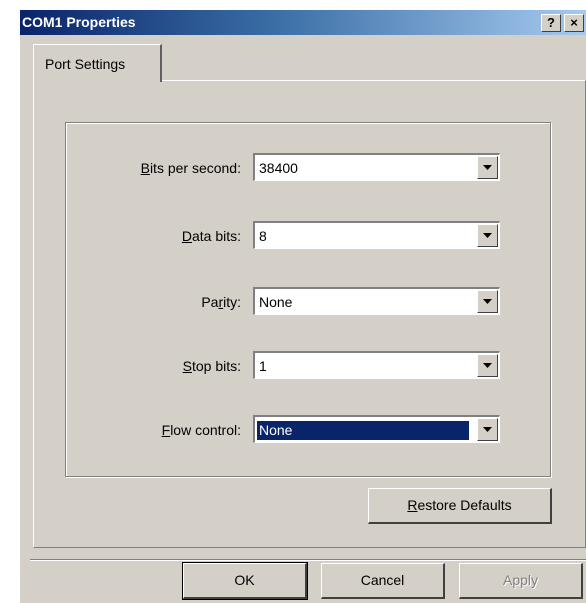 Image resolution: width=586 pixels, height=603 pixels. I want to click on separator, so click(308, 560).